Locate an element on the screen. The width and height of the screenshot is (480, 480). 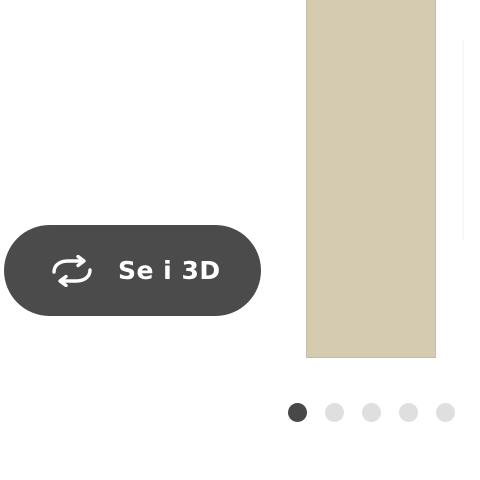
view-in-3d-label: Se i 3D is located at coordinates (169, 270).